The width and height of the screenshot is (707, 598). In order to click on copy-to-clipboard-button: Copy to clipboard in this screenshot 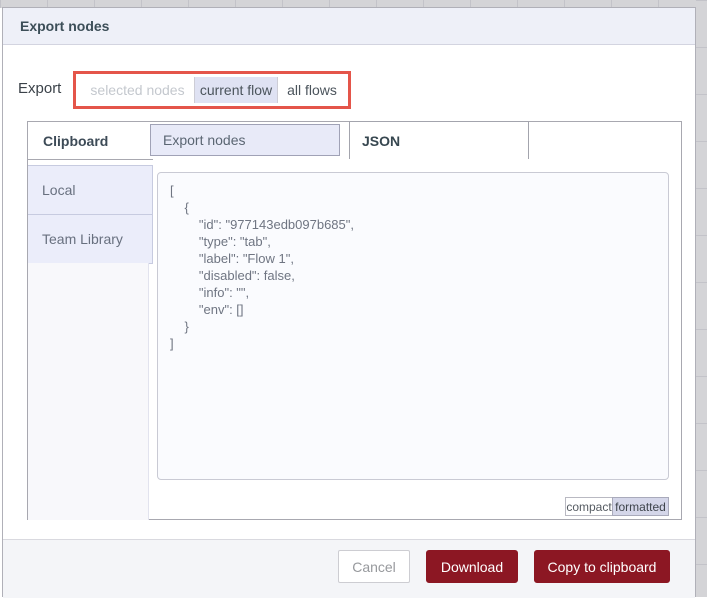, I will do `click(602, 566)`.